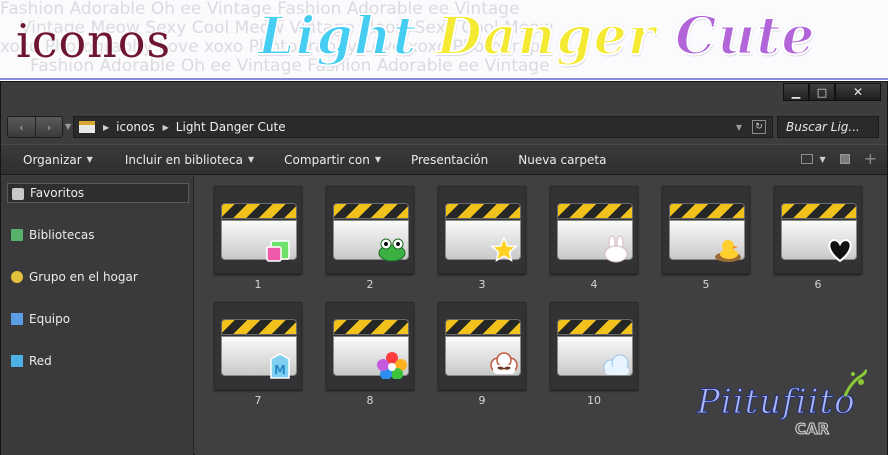 The width and height of the screenshot is (888, 455). Describe the element at coordinates (745, 36) in the screenshot. I see `title-word-cute: Cute` at that location.